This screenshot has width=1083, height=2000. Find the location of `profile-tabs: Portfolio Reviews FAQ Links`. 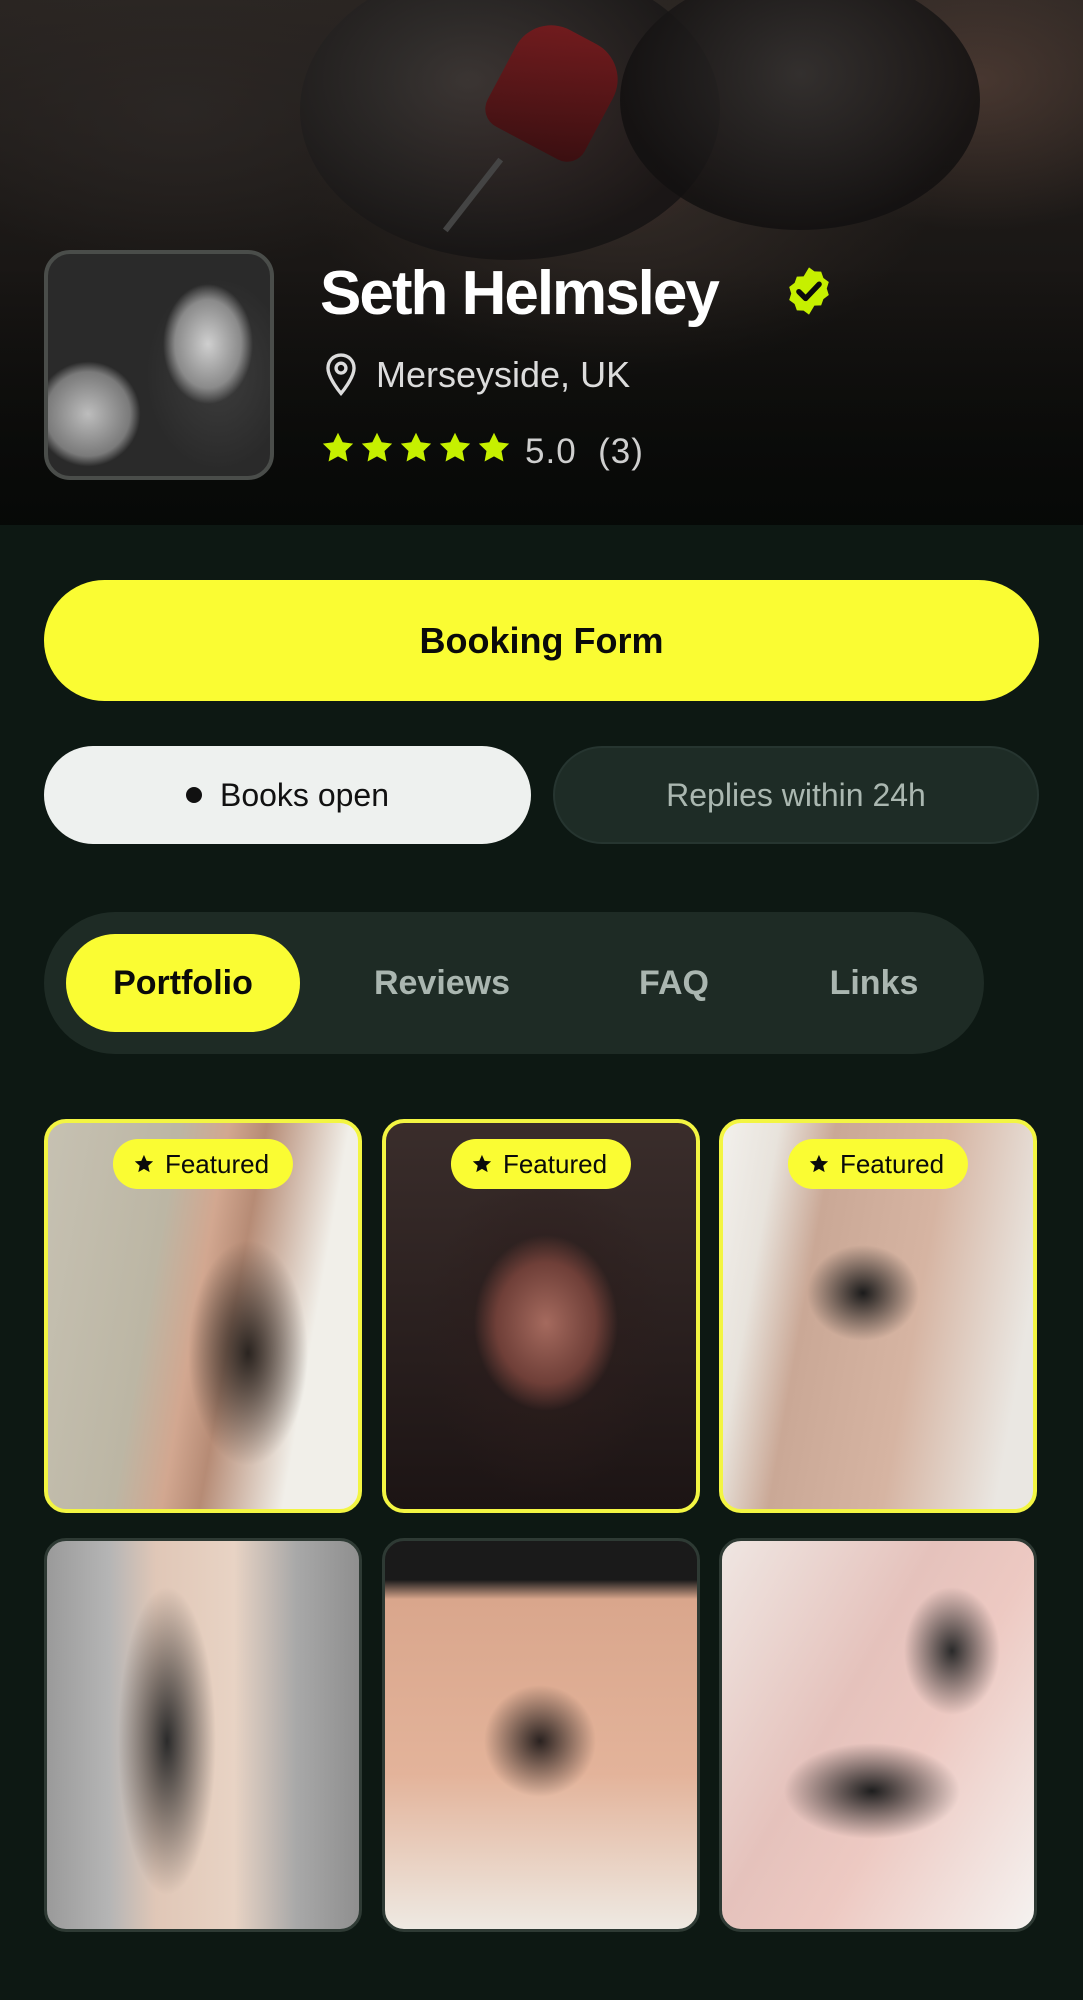

profile-tabs: Portfolio Reviews FAQ Links is located at coordinates (514, 983).